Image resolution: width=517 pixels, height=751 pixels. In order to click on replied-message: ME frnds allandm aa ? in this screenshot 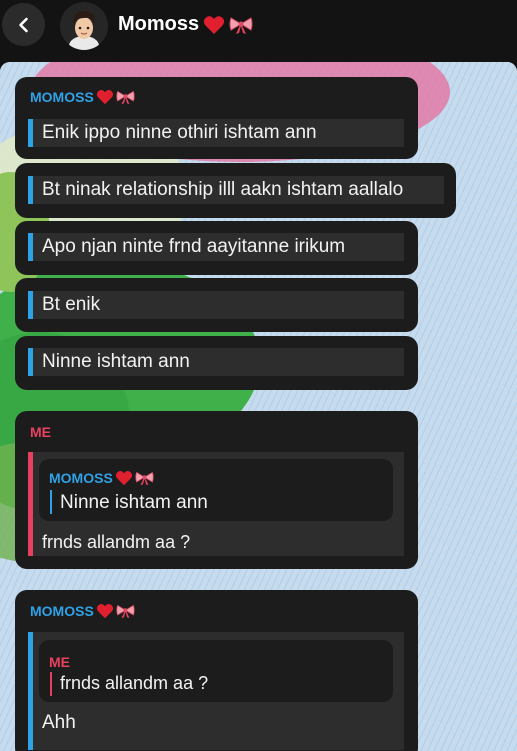, I will do `click(216, 671)`.